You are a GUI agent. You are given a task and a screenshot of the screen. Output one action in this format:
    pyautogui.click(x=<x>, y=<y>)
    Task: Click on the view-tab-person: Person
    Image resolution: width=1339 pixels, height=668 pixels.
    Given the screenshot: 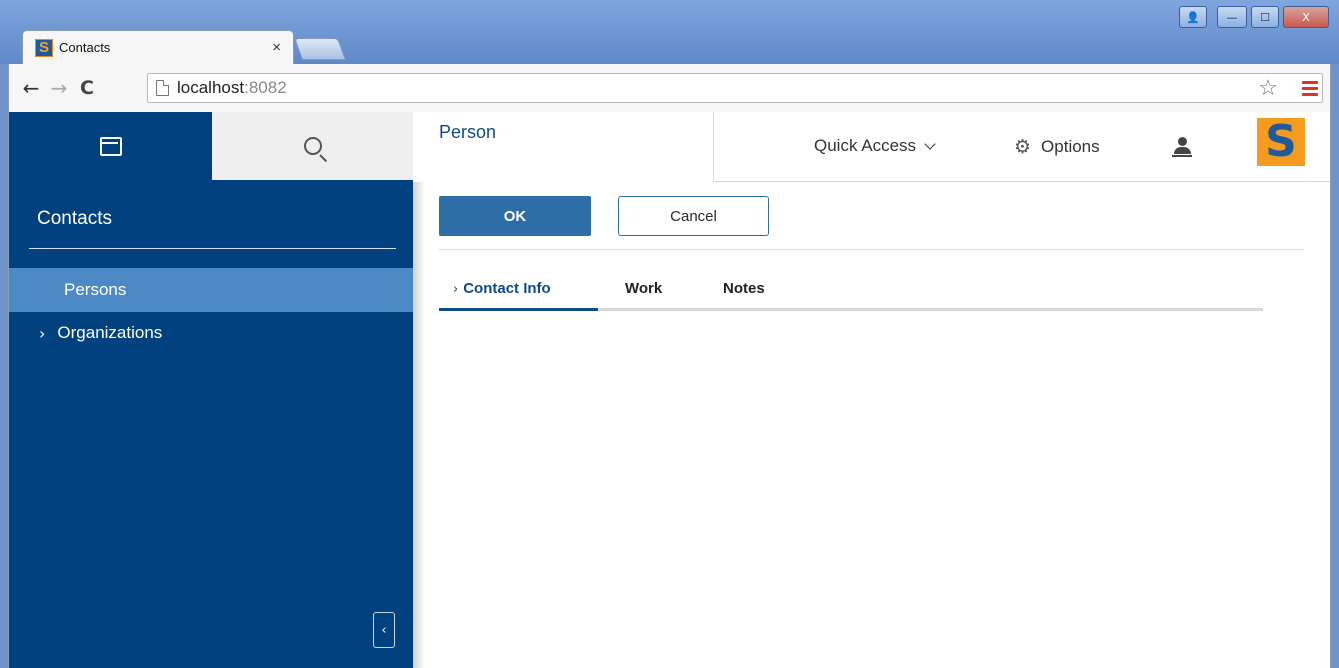 What is the action you would take?
    pyautogui.click(x=563, y=147)
    